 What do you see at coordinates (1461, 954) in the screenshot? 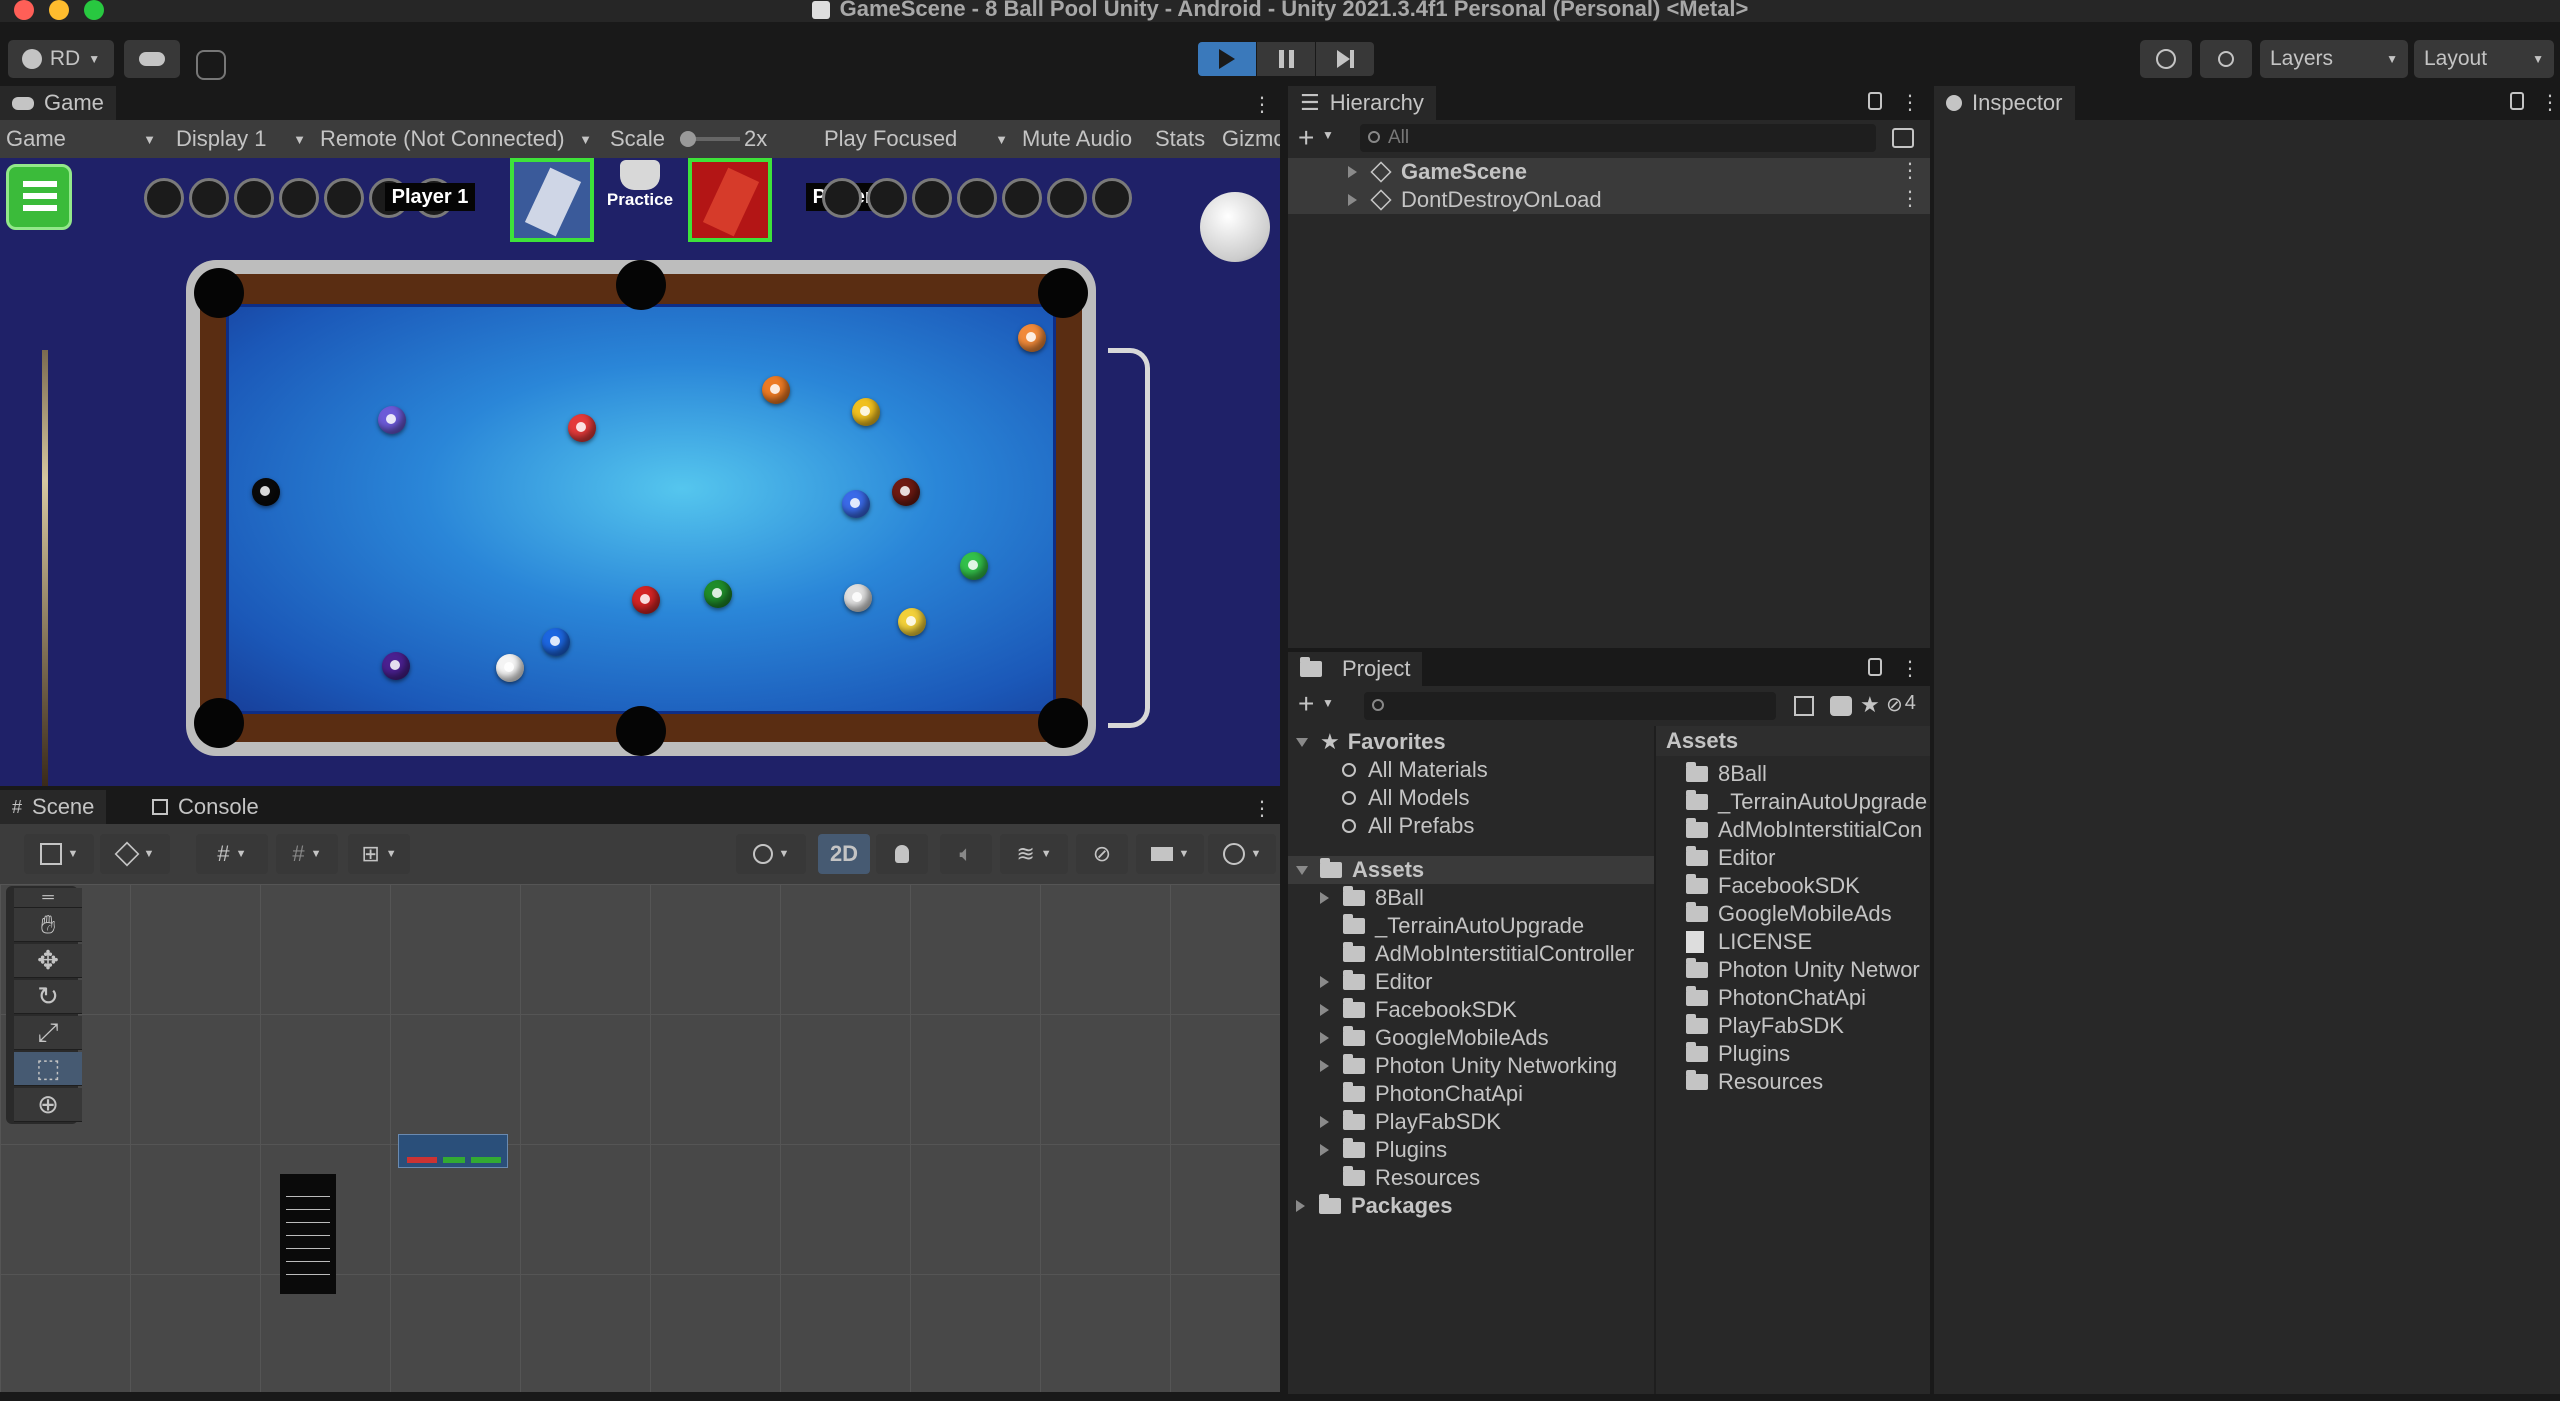
I see `tree-folder: AdMobInterstitialController` at bounding box center [1461, 954].